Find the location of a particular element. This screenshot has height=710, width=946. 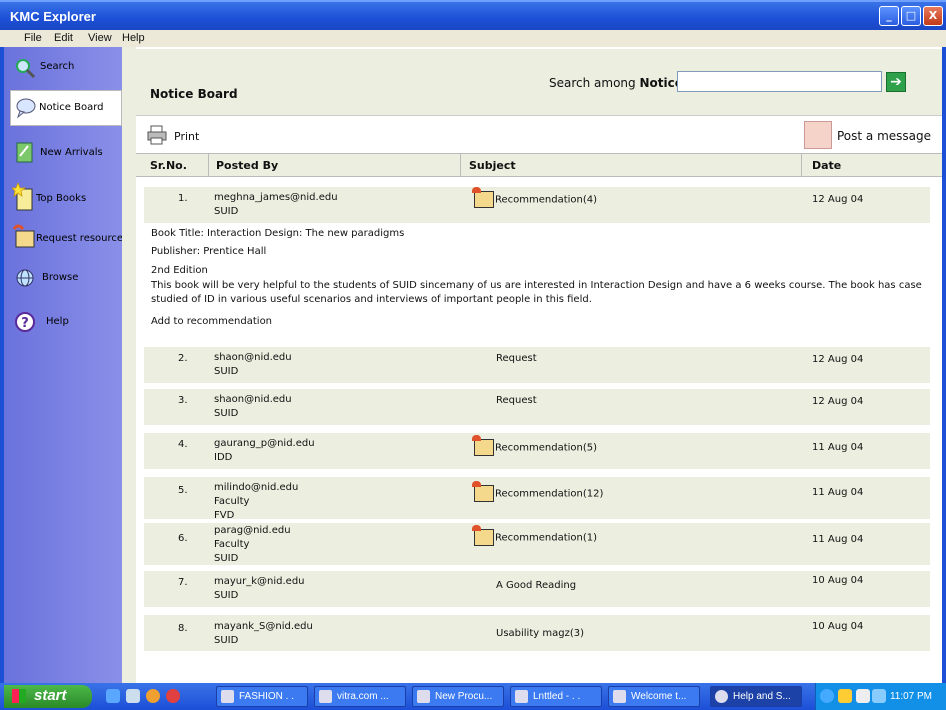

menu-view: View is located at coordinates (100, 38).